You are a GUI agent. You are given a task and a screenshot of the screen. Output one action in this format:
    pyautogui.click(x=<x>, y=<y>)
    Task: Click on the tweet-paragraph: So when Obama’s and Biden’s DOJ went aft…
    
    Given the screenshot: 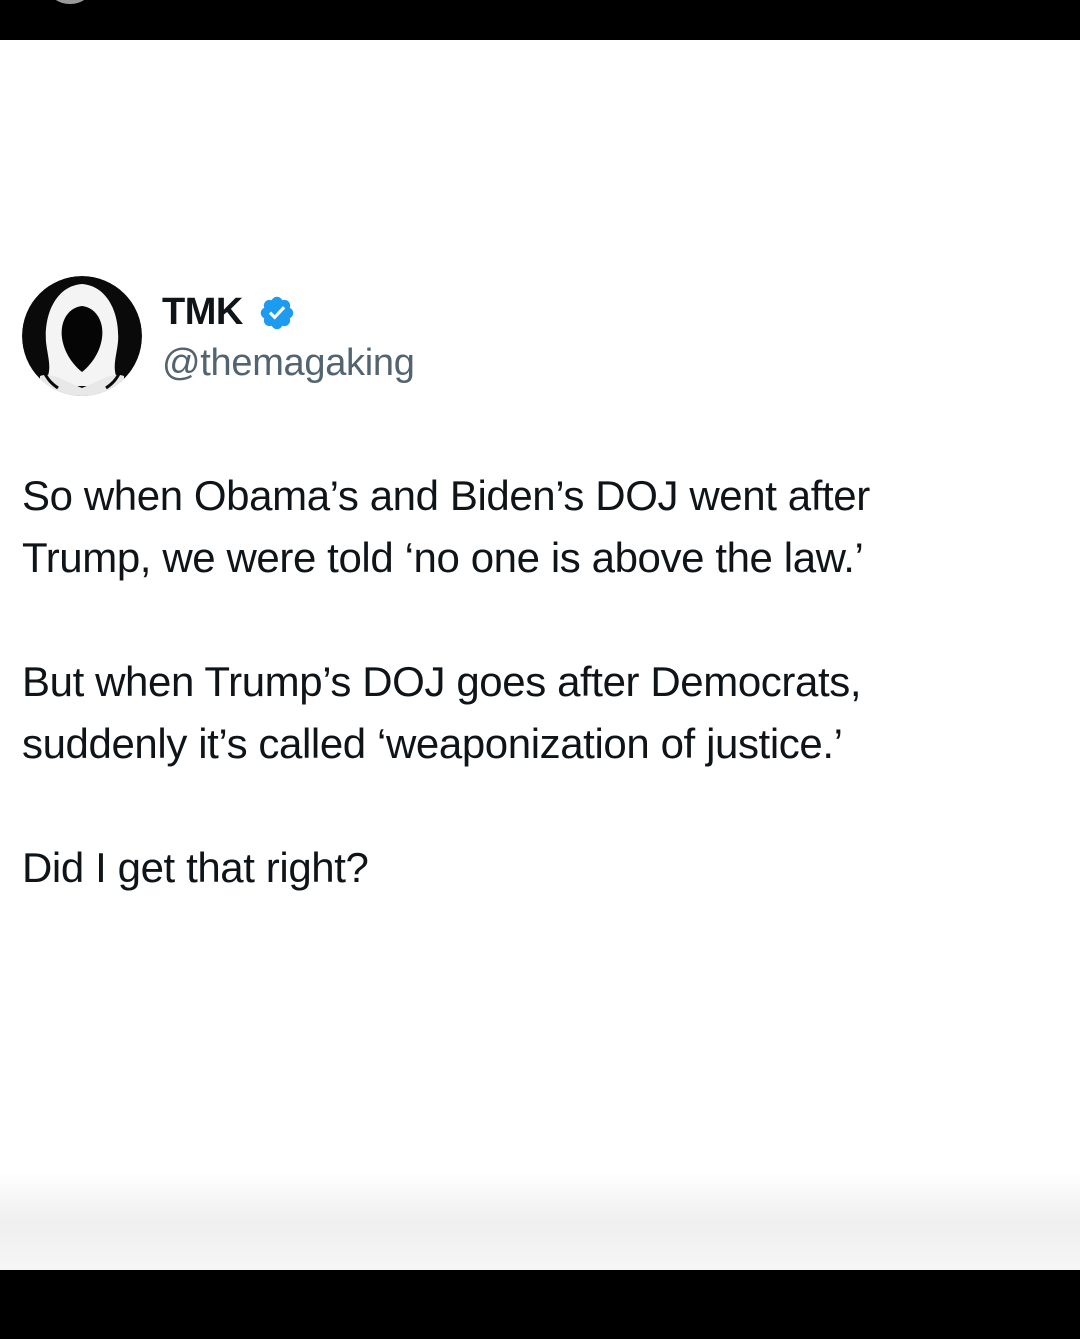 What is the action you would take?
    pyautogui.click(x=446, y=526)
    